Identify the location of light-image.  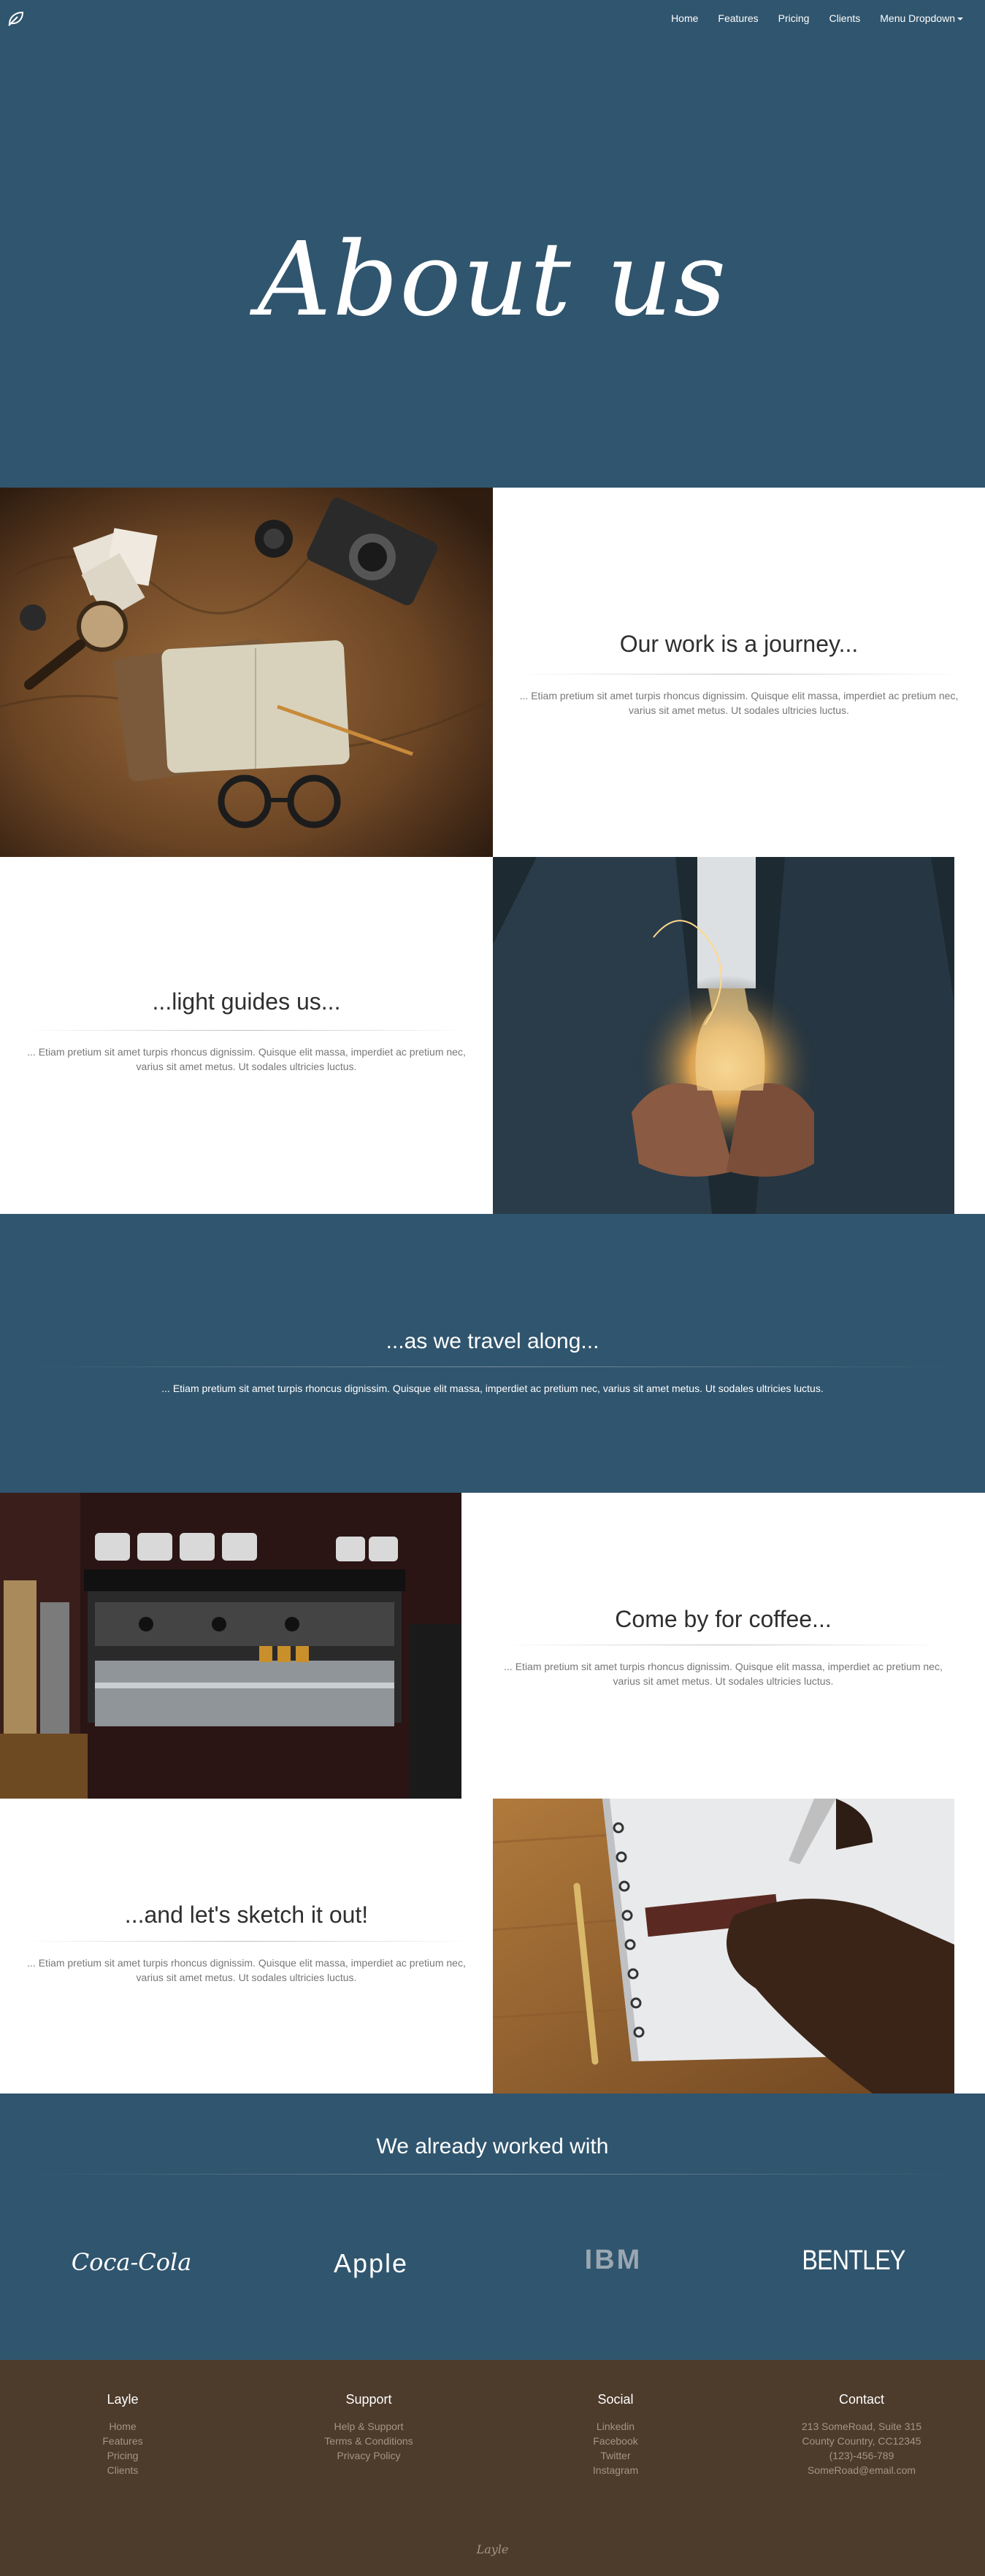
(723, 1035).